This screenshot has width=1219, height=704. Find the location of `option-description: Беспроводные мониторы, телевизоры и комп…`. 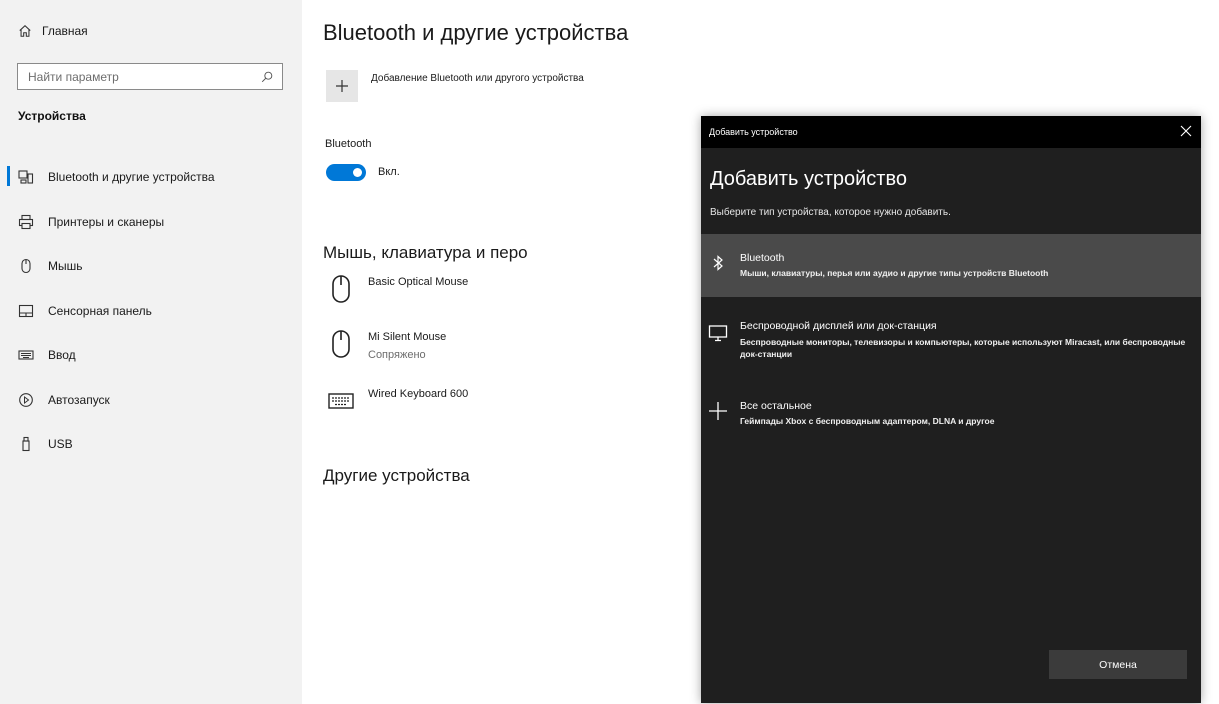

option-description: Беспроводные мониторы, телевизоры и комп… is located at coordinates (963, 348).